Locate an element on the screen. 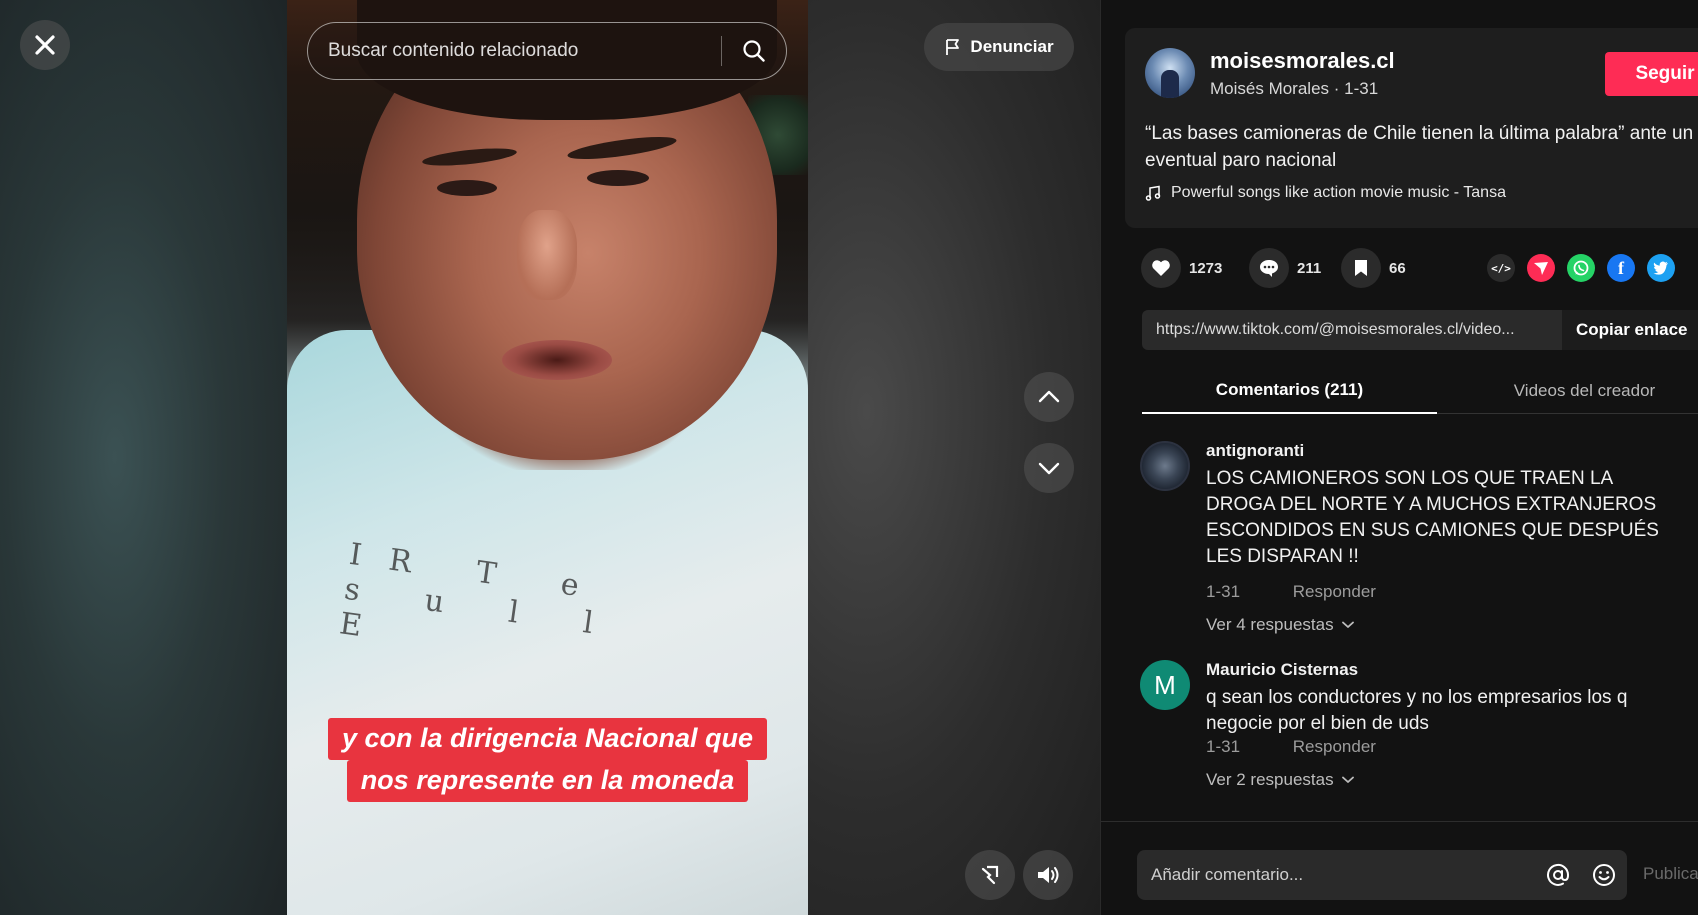 This screenshot has height=915, width=1698. view-replies-button: Ver 2 respuestas is located at coordinates (1280, 780).